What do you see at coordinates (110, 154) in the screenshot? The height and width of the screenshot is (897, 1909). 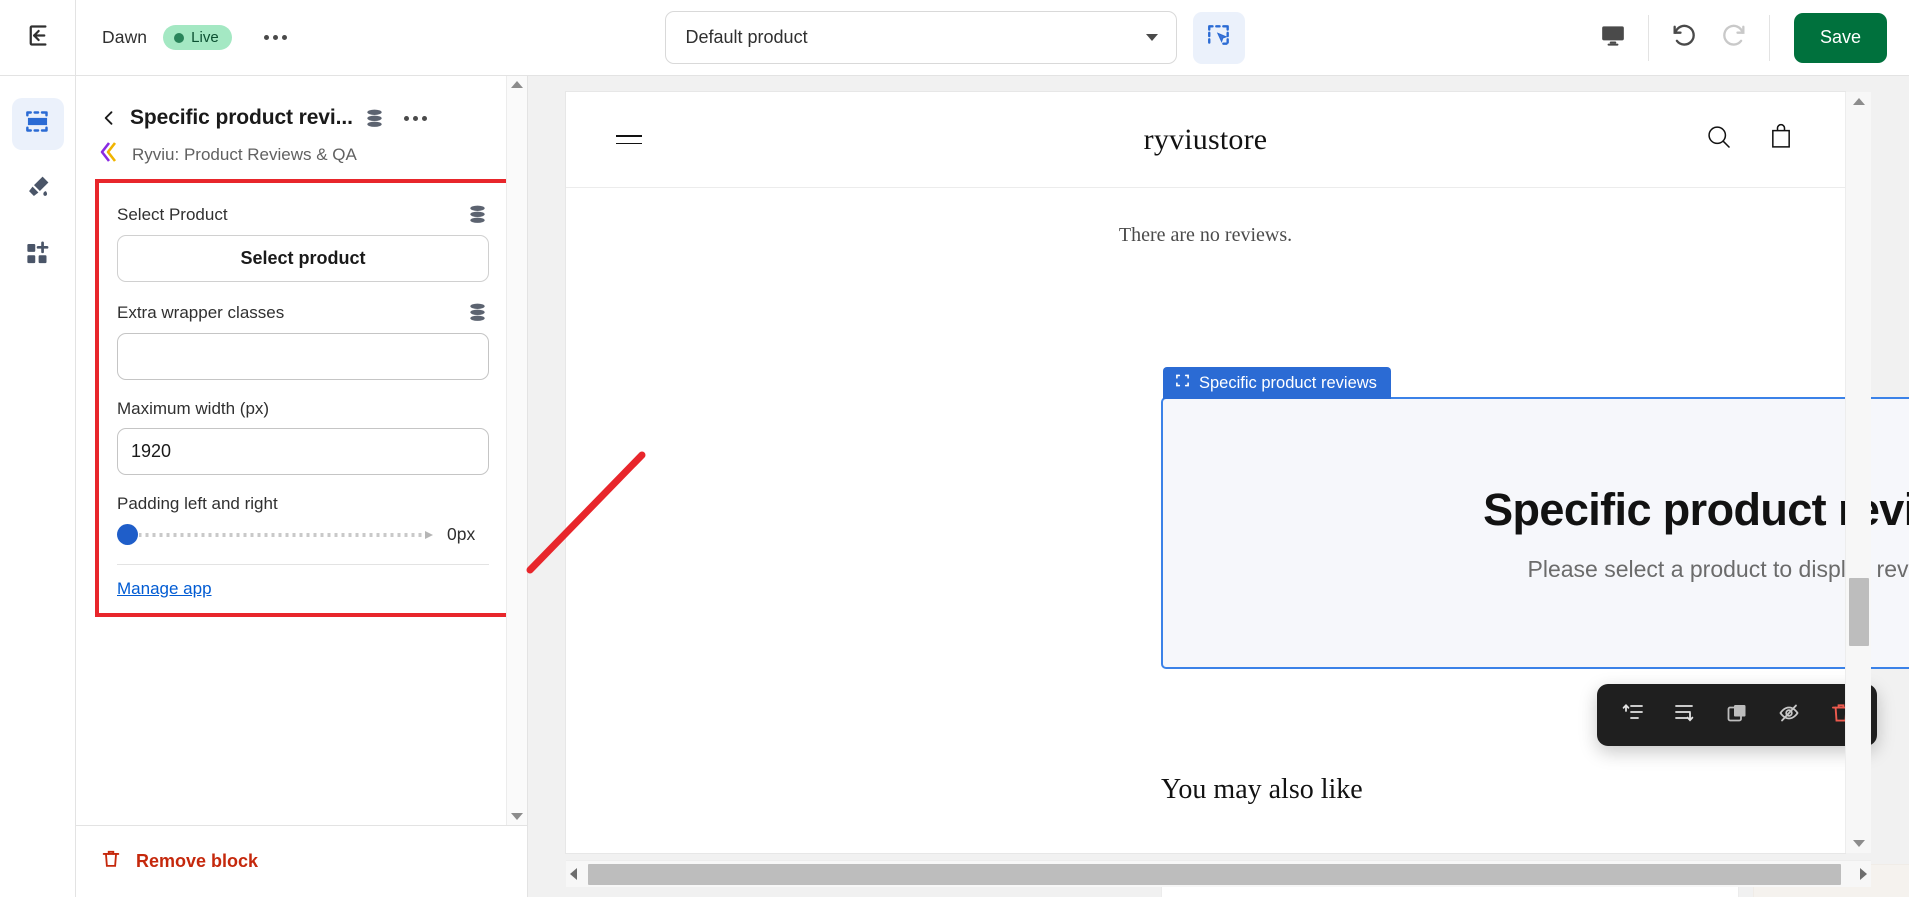 I see `ryviu-logo-icon` at bounding box center [110, 154].